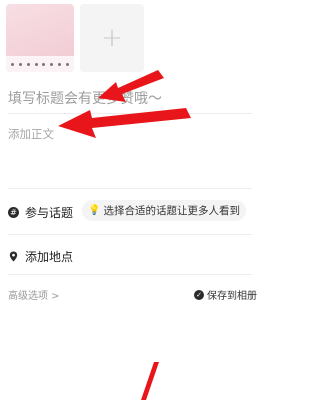  Describe the element at coordinates (171, 211) in the screenshot. I see `topic-suggestion-text: 选择合适的话题让更多人看到` at that location.